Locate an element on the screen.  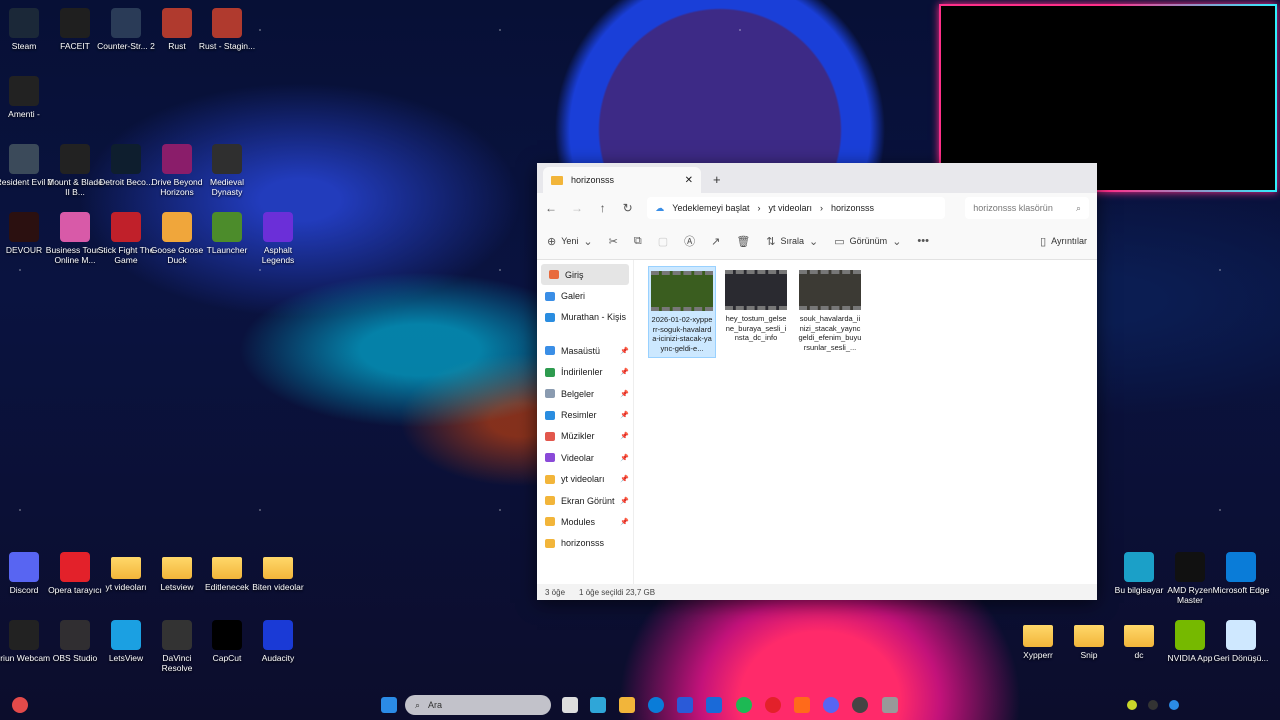
task-view-icon is located at coordinates (570, 705).